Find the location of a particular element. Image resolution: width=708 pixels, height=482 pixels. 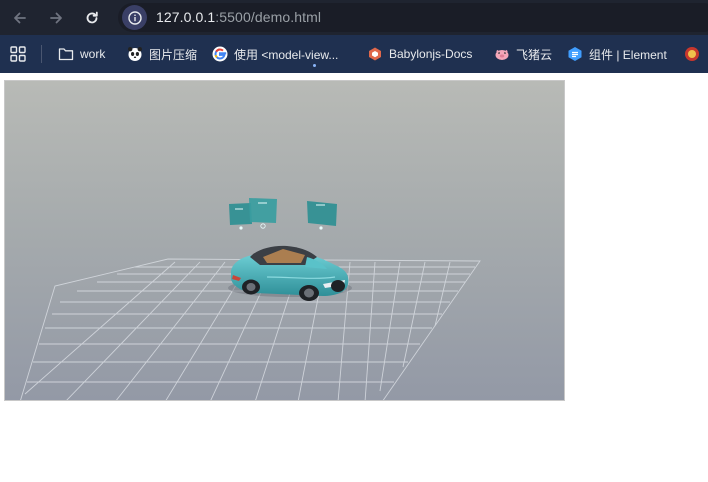

arrow-right-icon is located at coordinates (56, 18).